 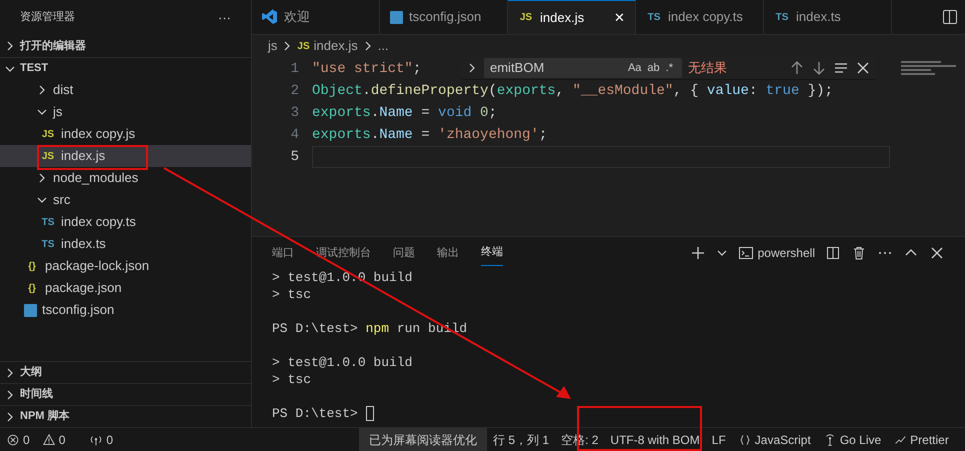 I want to click on find-option-button: Aa, so click(x=634, y=68).